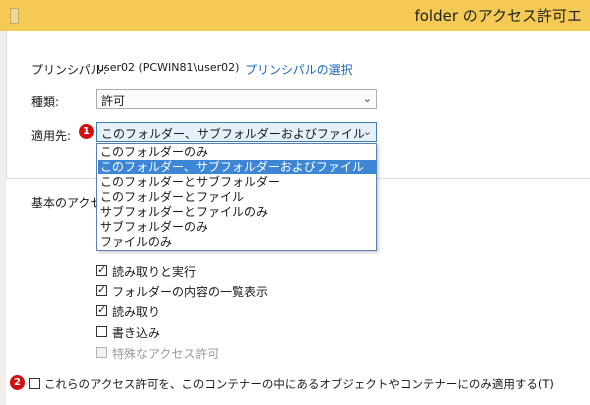 The width and height of the screenshot is (590, 405). I want to click on option-this-folder-only: このフォルダーのみ, so click(237, 152).